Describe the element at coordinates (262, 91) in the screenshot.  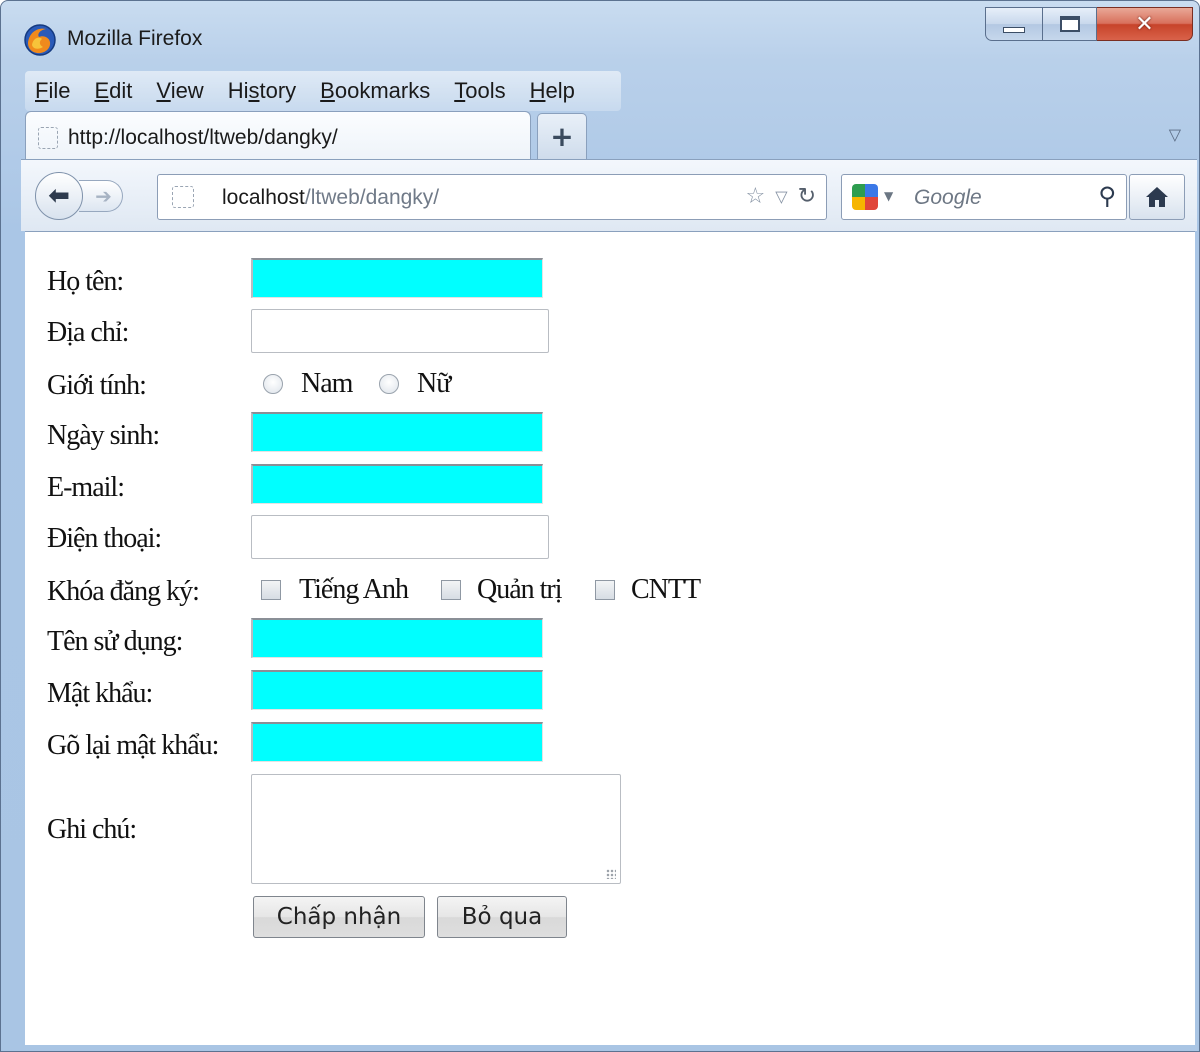
I see `menu-history: History` at that location.